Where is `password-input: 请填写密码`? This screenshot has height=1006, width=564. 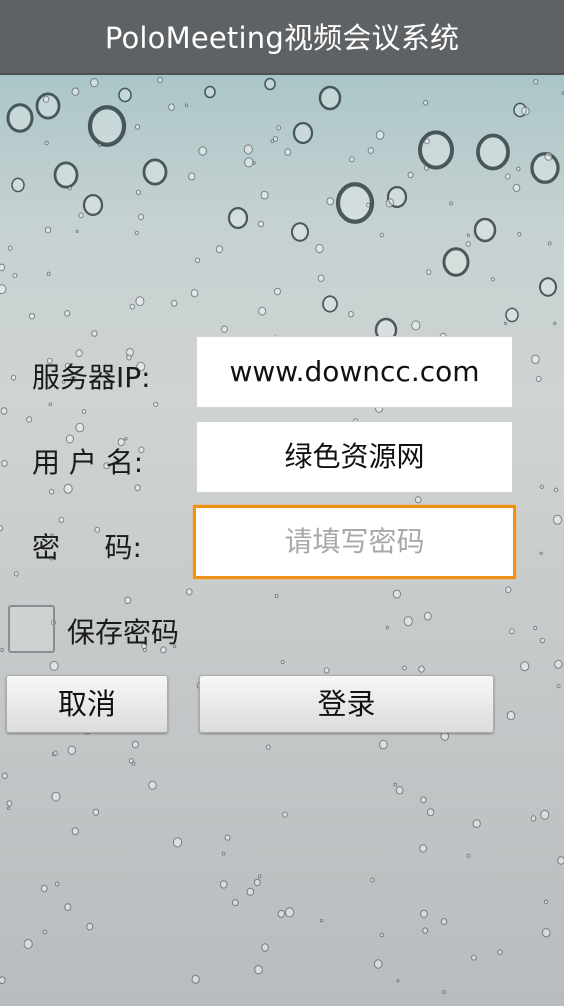 password-input: 请填写密码 is located at coordinates (354, 542).